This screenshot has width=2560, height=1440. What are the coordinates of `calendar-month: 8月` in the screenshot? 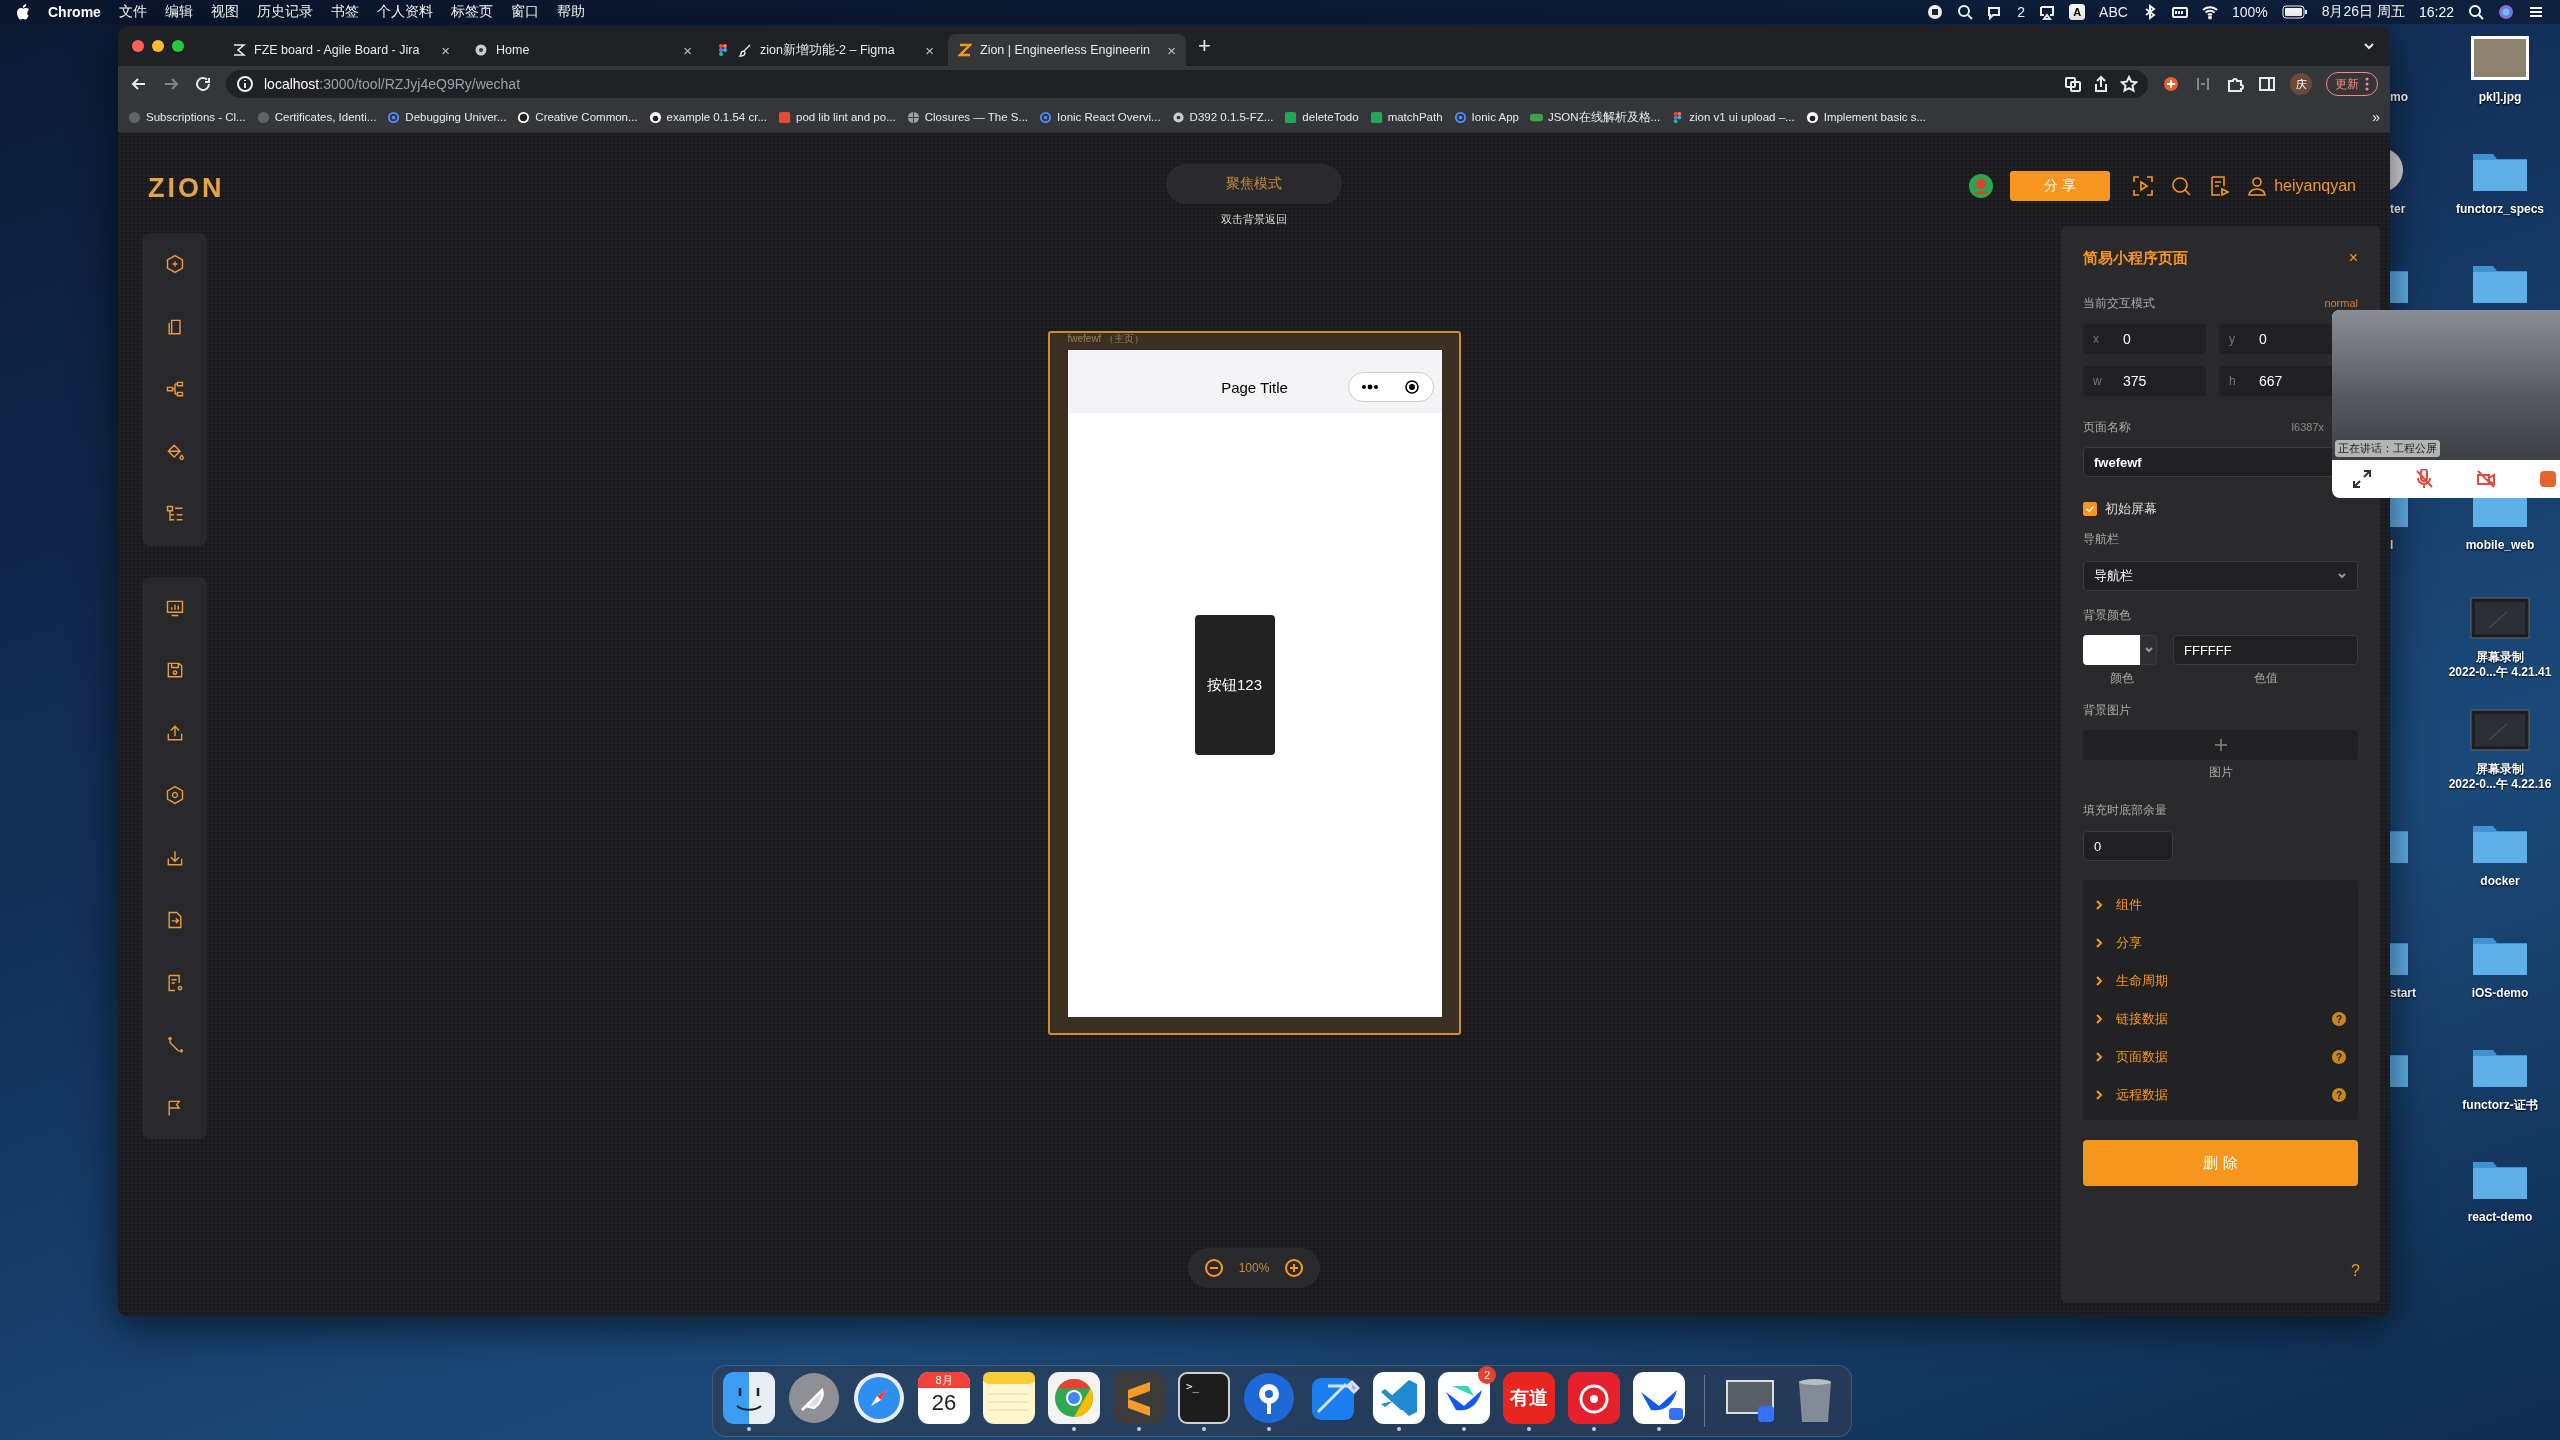 It's located at (944, 1380).